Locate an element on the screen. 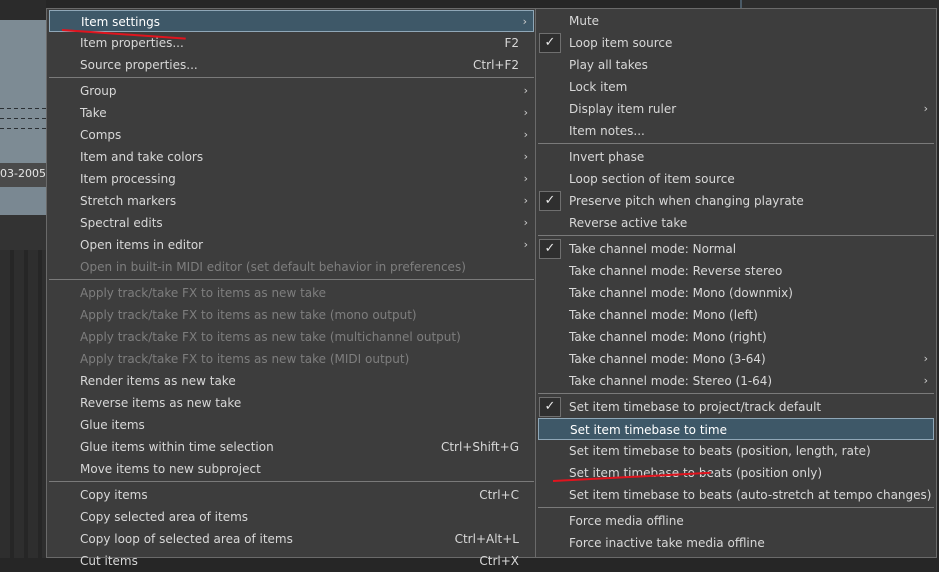  menu-item-take-channel-mode-mono-3-64: Take channel mode: Mono (3-64) › is located at coordinates (736, 359).